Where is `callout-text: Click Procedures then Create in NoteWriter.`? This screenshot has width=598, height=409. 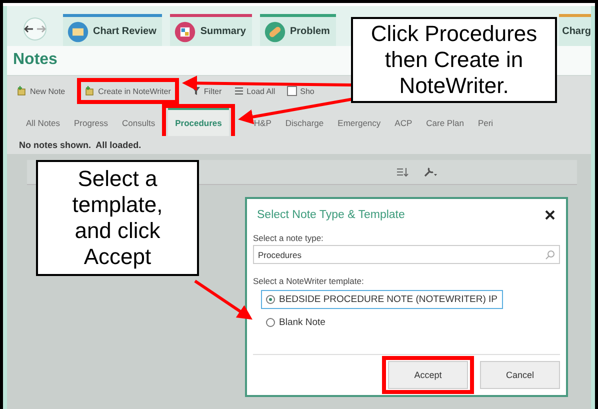
callout-text: Click Procedures then Create in NoteWriter. is located at coordinates (454, 60).